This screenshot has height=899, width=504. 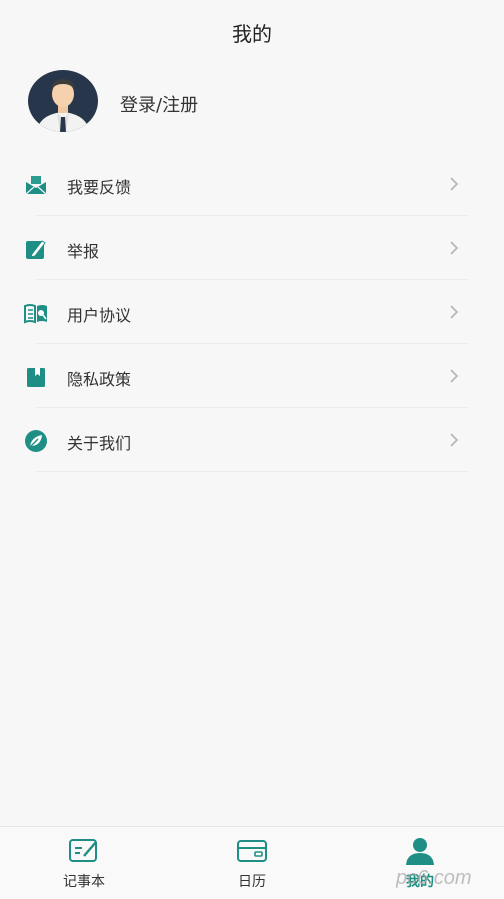 I want to click on page-header: 我的, so click(x=252, y=32).